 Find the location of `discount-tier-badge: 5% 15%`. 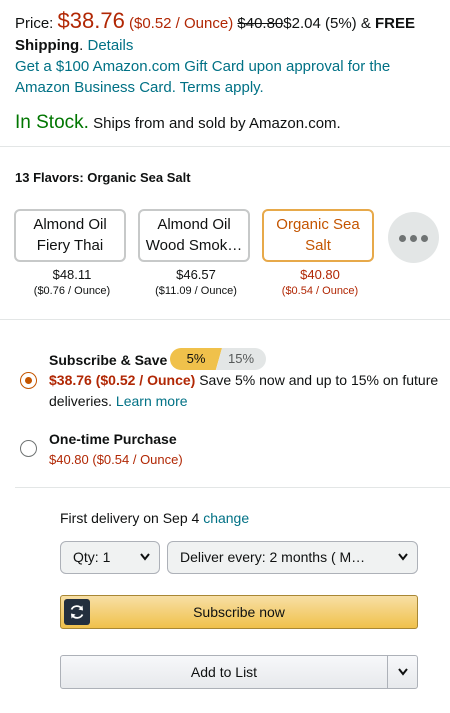

discount-tier-badge: 5% 15% is located at coordinates (218, 359).